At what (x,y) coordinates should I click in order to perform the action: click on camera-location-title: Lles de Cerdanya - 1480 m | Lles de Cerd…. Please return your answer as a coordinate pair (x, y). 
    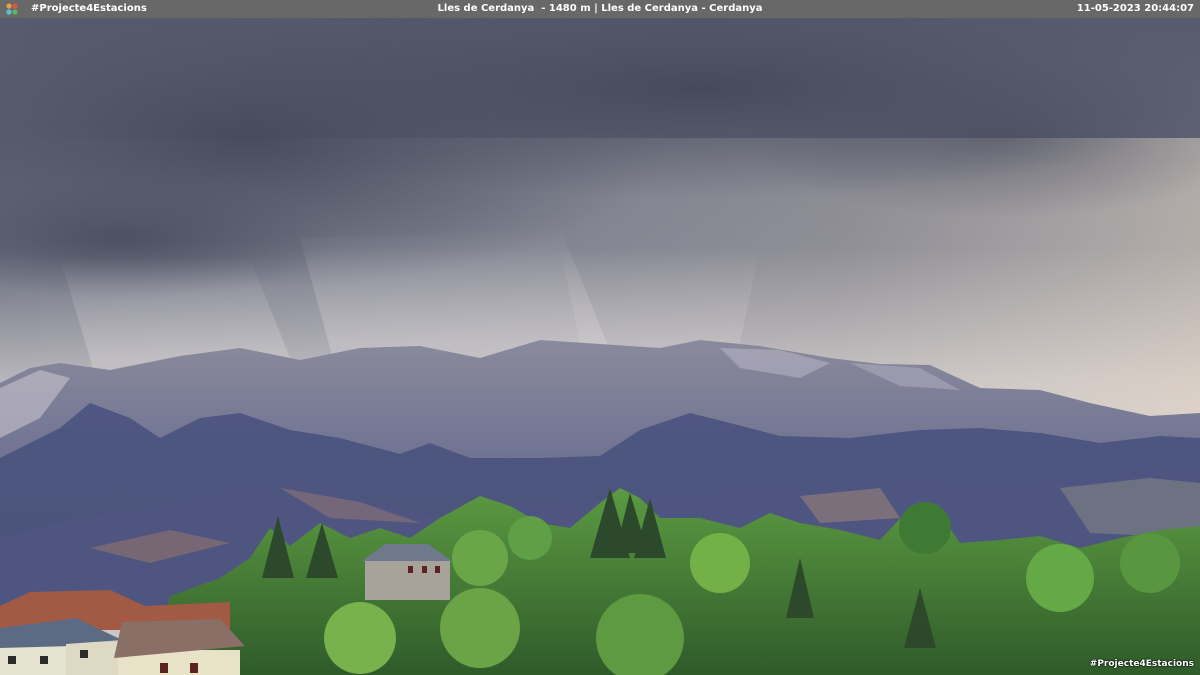
    Looking at the image, I should click on (600, 8).